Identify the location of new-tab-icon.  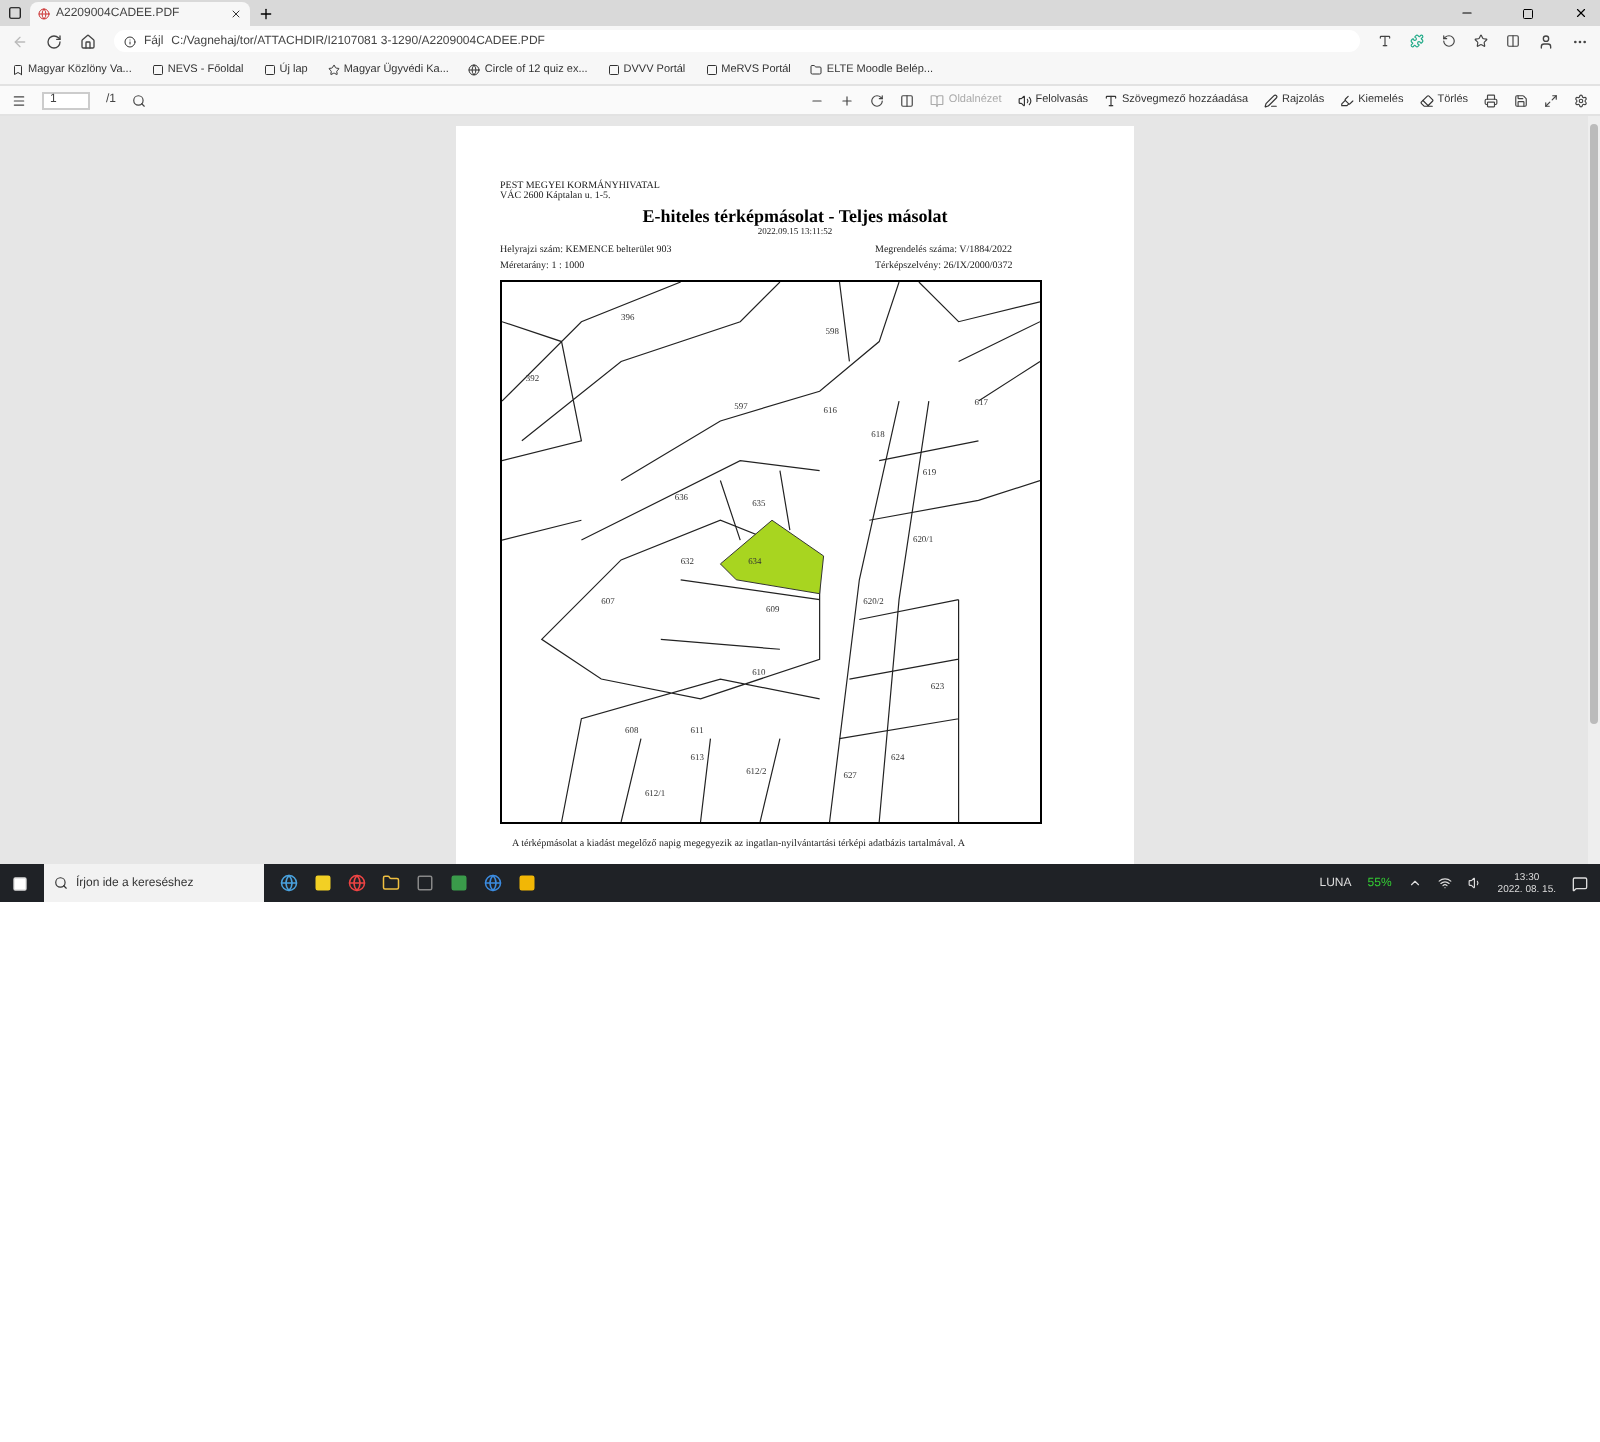
(266, 14).